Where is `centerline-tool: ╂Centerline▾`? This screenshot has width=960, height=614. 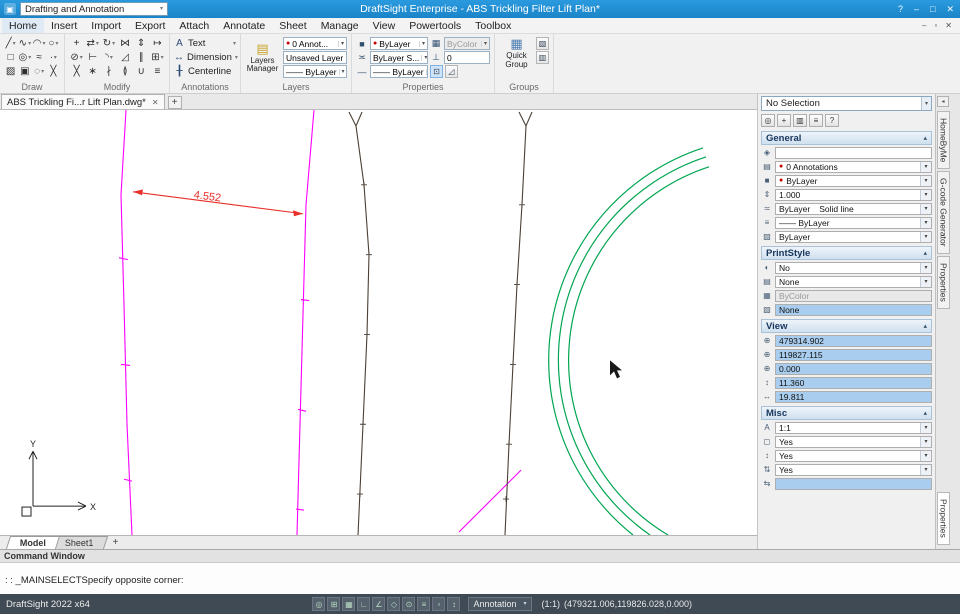
centerline-tool: ╂Centerline▾ is located at coordinates (205, 71).